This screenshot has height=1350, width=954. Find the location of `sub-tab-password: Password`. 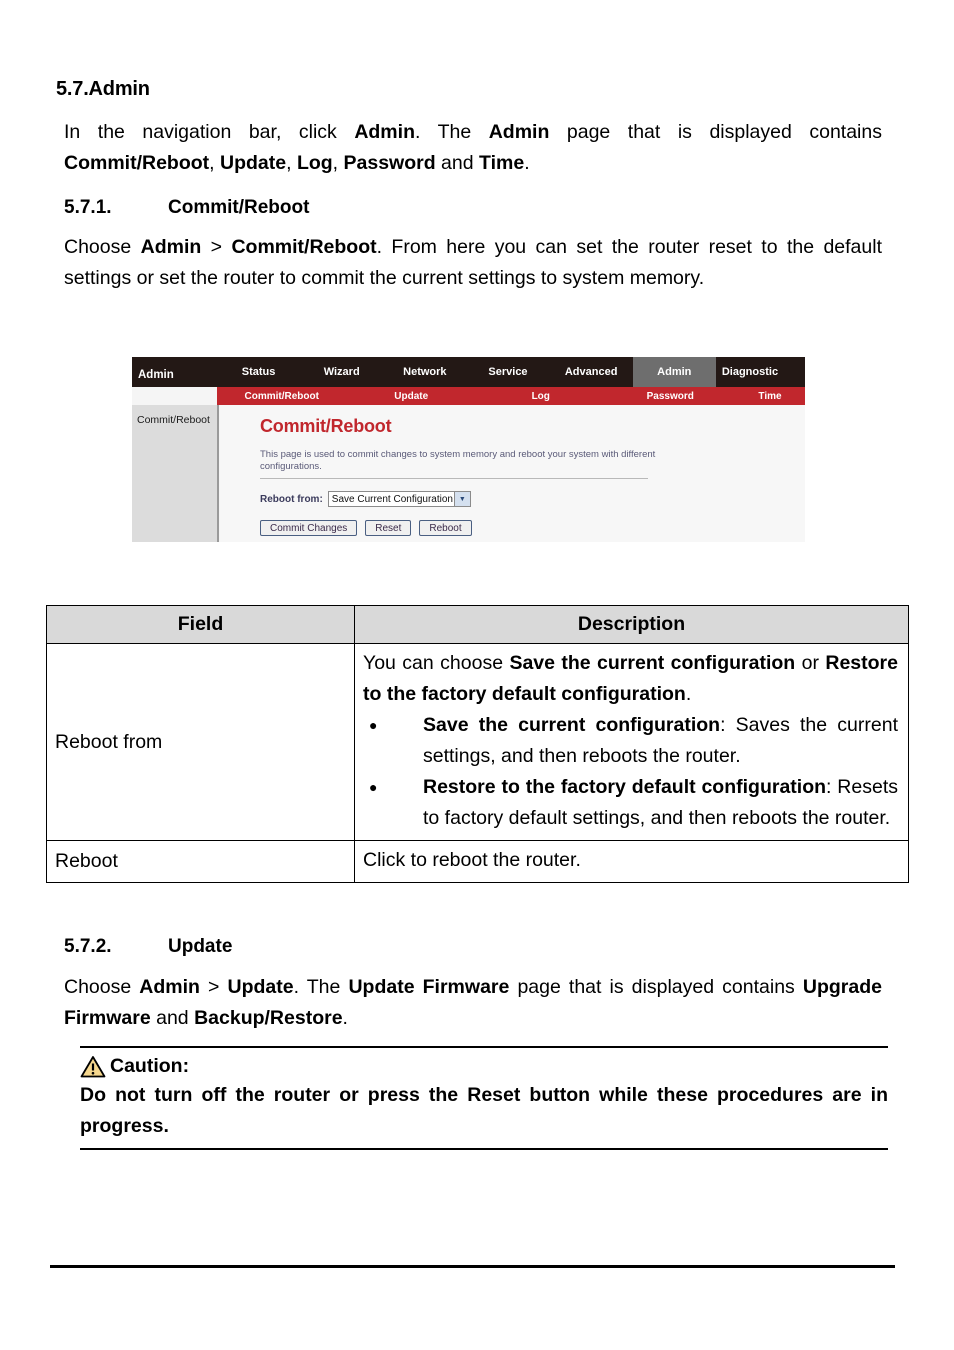

sub-tab-password: Password is located at coordinates (671, 396).